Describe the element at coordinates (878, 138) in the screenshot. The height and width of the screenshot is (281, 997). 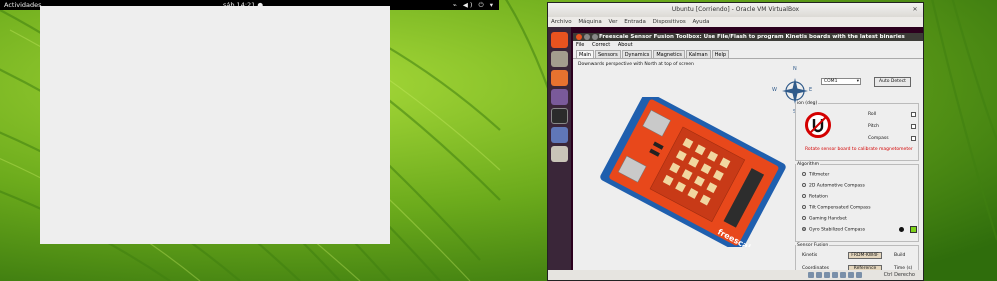
I see `compass-label: Compass` at that location.